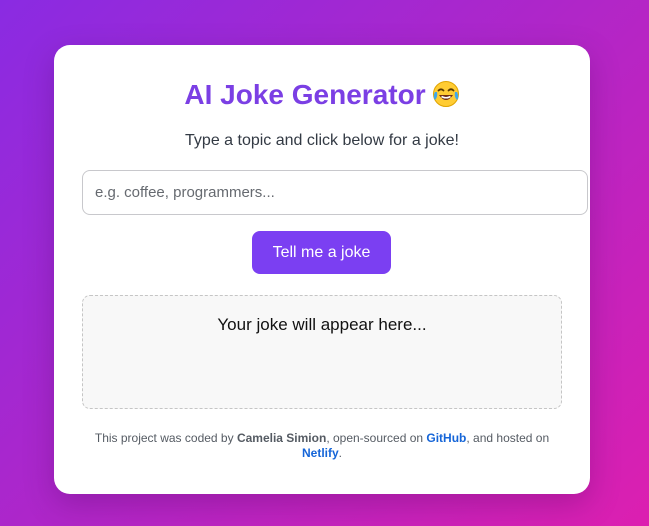  Describe the element at coordinates (305, 94) in the screenshot. I see `page-title-text: AI Joke Generator` at that location.